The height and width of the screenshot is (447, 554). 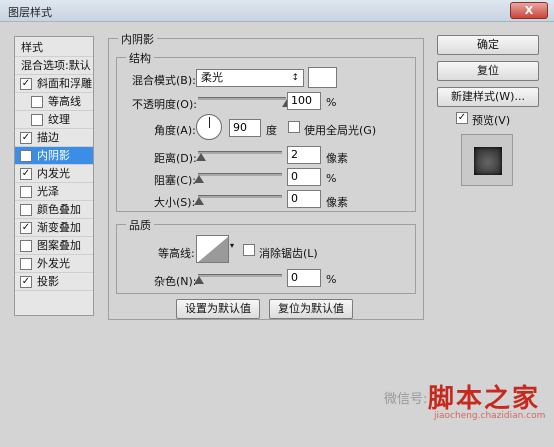 What do you see at coordinates (277, 11) in the screenshot?
I see `window-titlebar: 图层样式 X` at bounding box center [277, 11].